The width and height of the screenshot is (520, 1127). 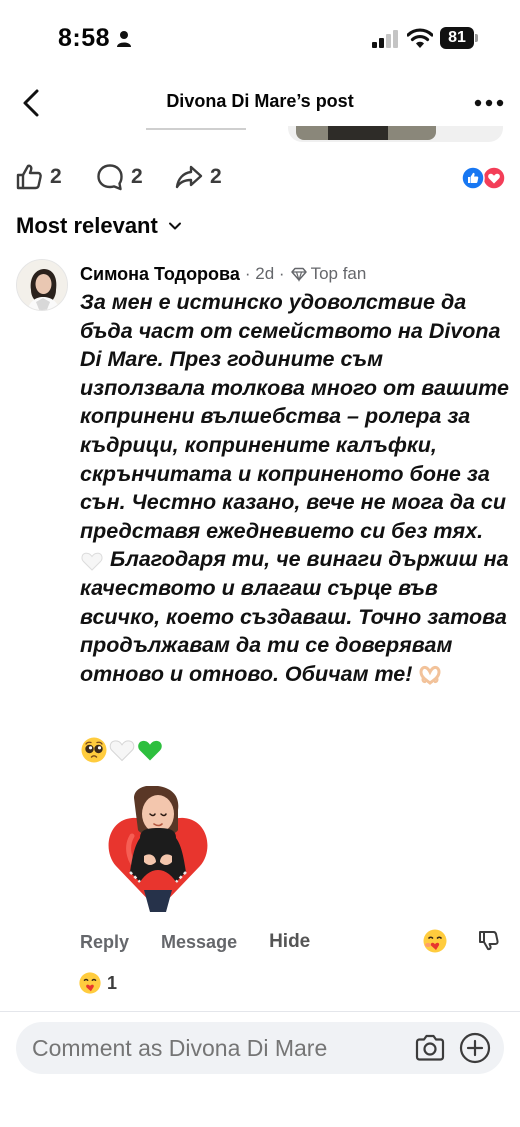 What do you see at coordinates (435, 941) in the screenshot?
I see `react-kiss-icon` at bounding box center [435, 941].